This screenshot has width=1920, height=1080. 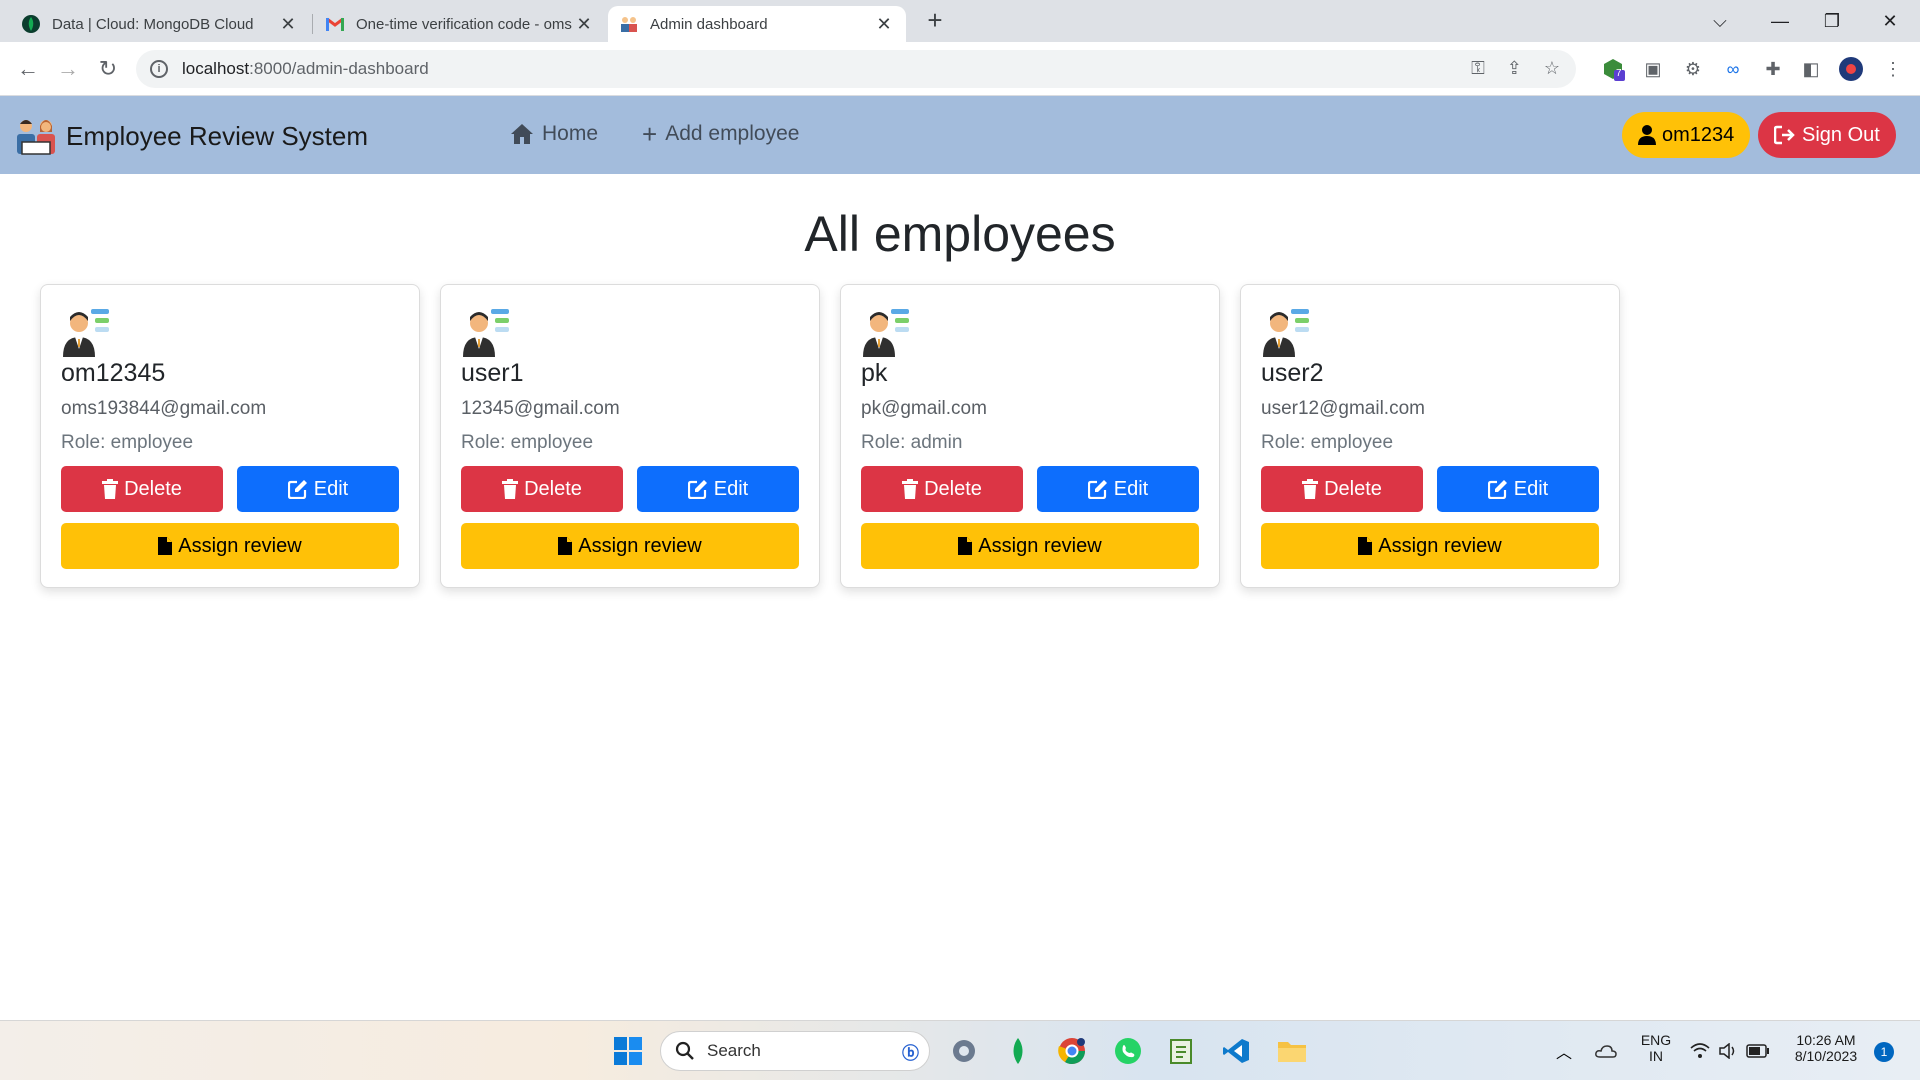 What do you see at coordinates (68, 69) in the screenshot?
I see `forward-button: →` at bounding box center [68, 69].